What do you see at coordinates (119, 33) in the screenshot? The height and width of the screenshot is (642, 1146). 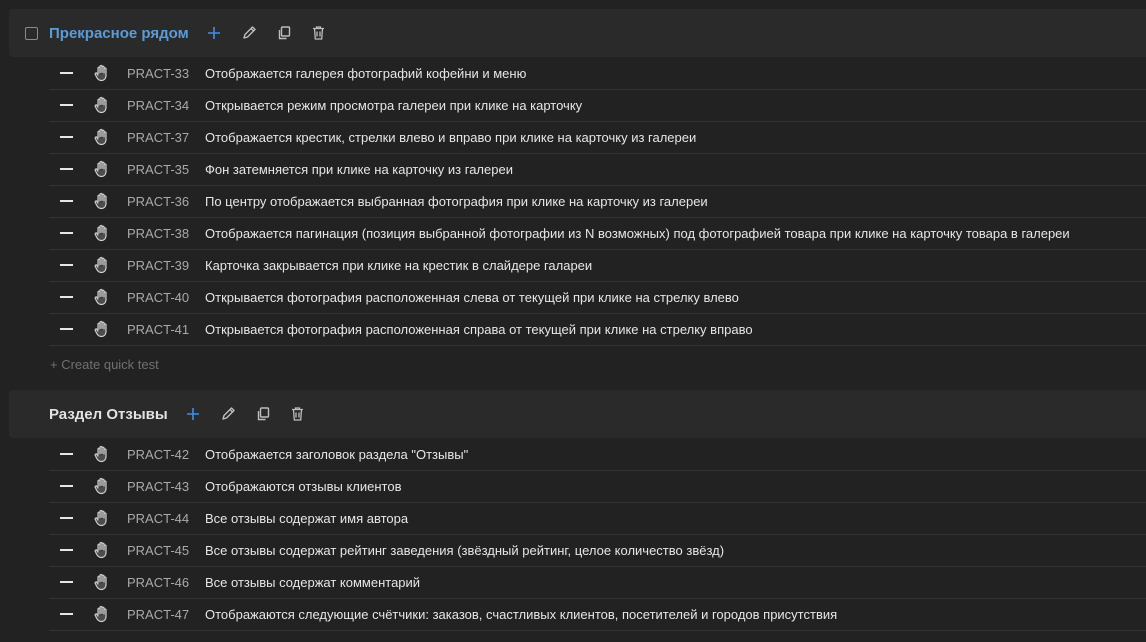 I see `suite-title: Прекрасное рядом` at bounding box center [119, 33].